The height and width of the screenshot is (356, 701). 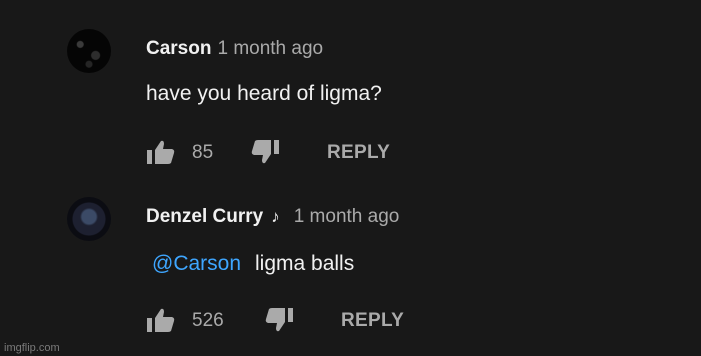 I want to click on like-count: 526, so click(x=208, y=320).